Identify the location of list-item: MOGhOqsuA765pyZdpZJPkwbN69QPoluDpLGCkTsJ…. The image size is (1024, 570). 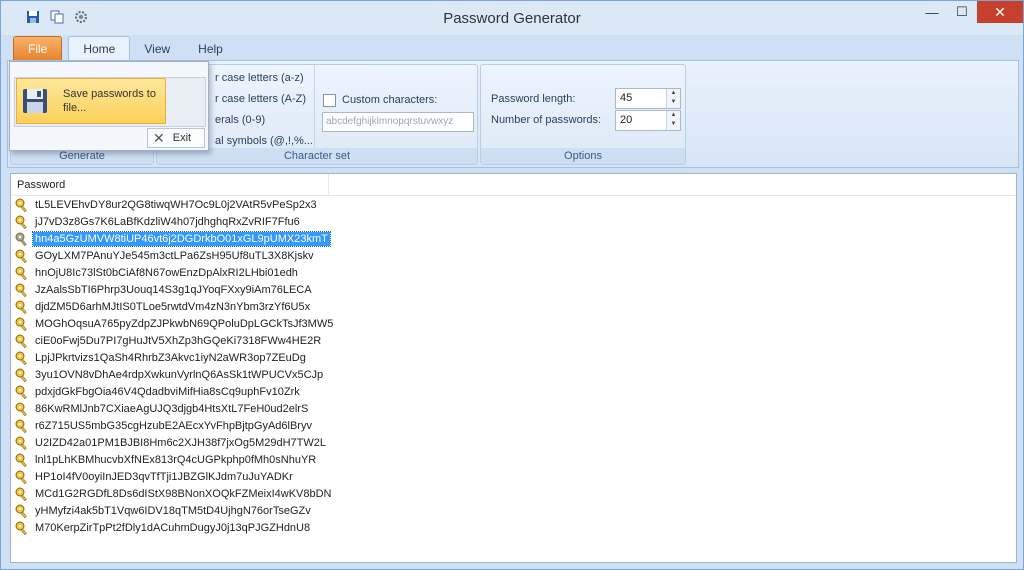
(513, 323).